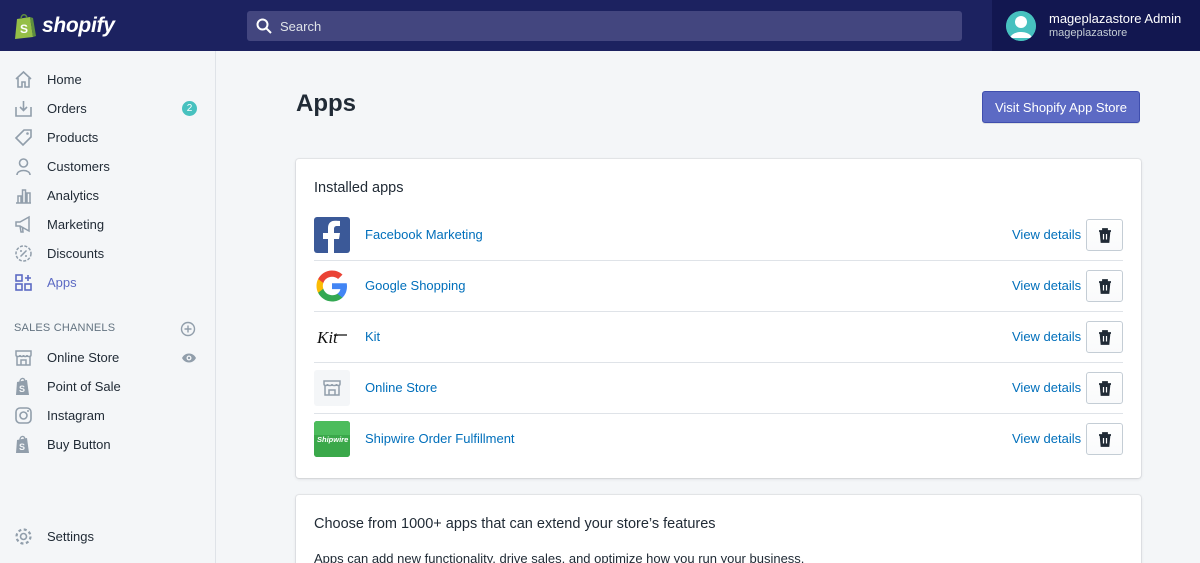  Describe the element at coordinates (718, 235) in the screenshot. I see `app-row: Facebook Marketing View details` at that location.